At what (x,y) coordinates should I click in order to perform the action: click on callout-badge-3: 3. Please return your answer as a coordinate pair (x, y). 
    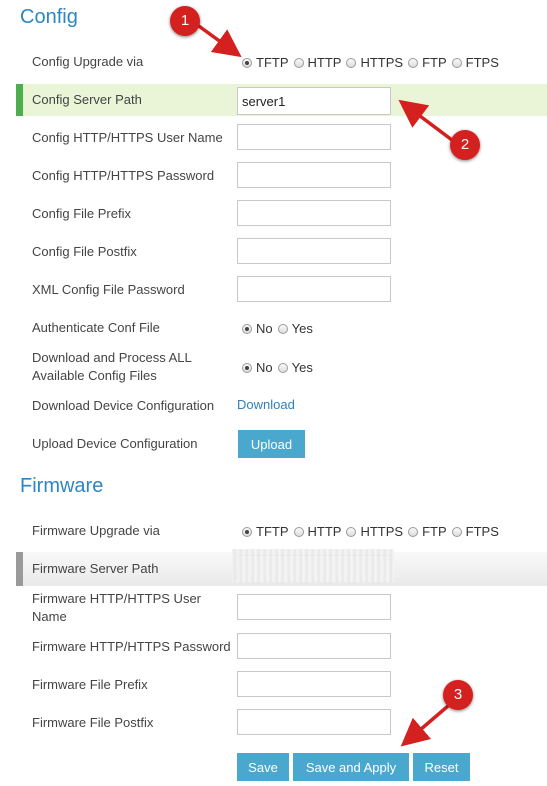
    Looking at the image, I should click on (458, 695).